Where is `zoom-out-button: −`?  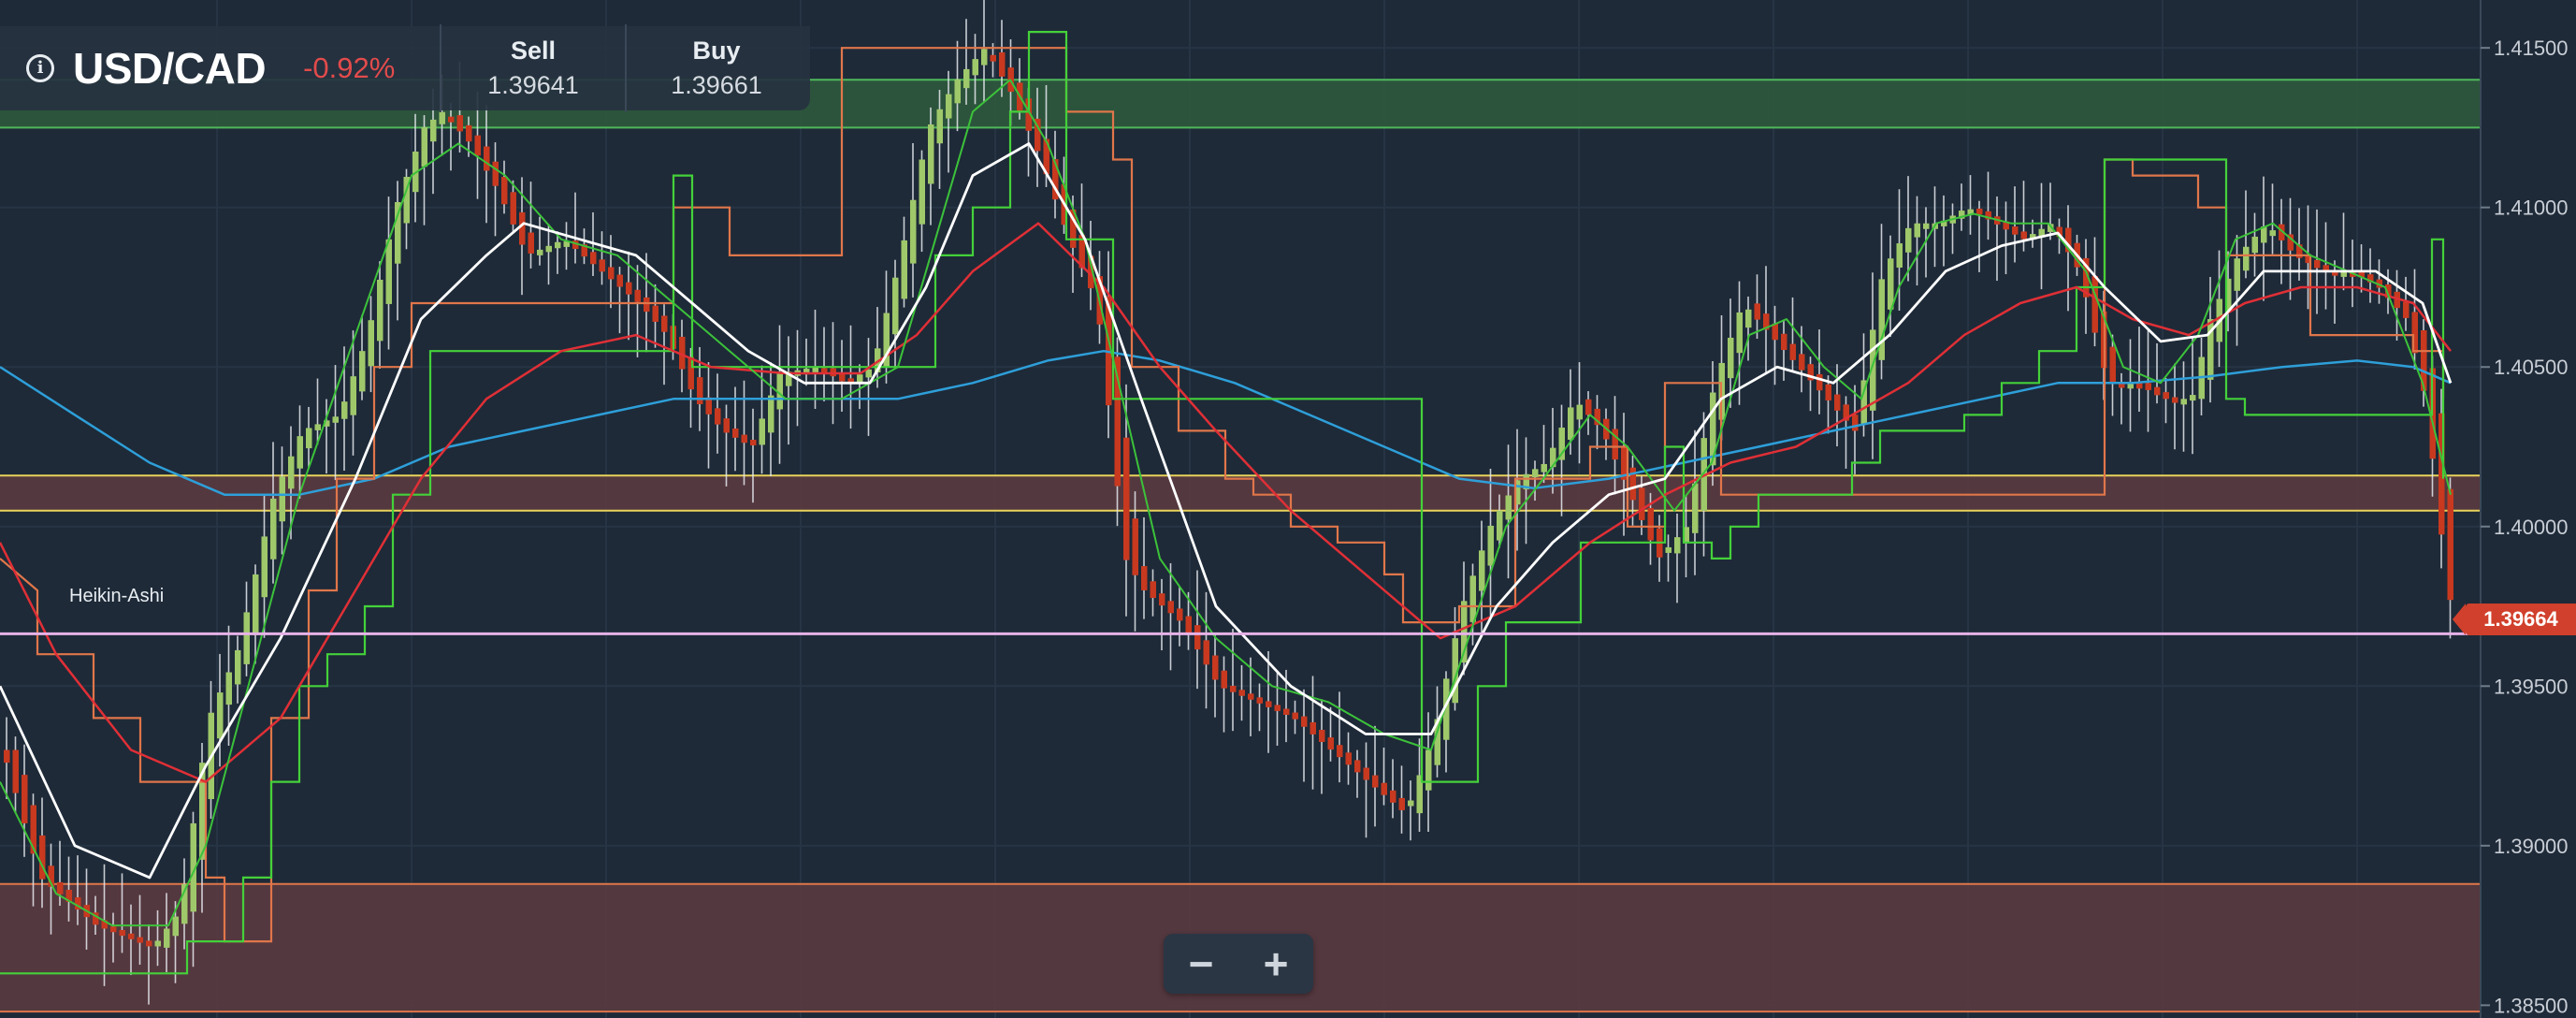 zoom-out-button: − is located at coordinates (1201, 964).